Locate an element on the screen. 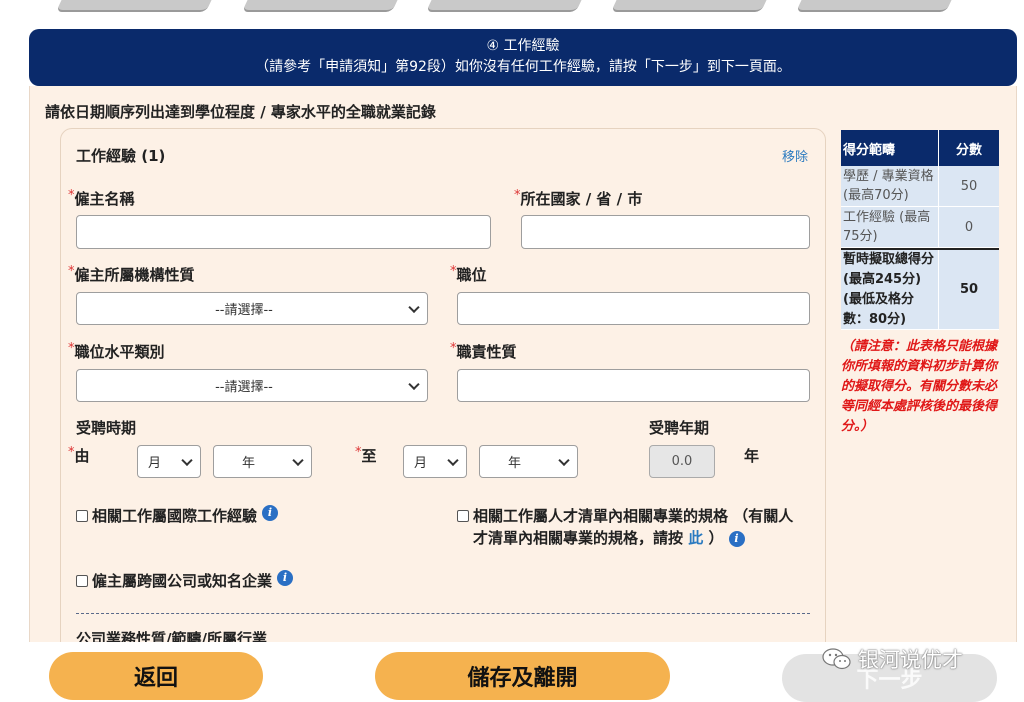  from-year-value: 年 is located at coordinates (249, 463).